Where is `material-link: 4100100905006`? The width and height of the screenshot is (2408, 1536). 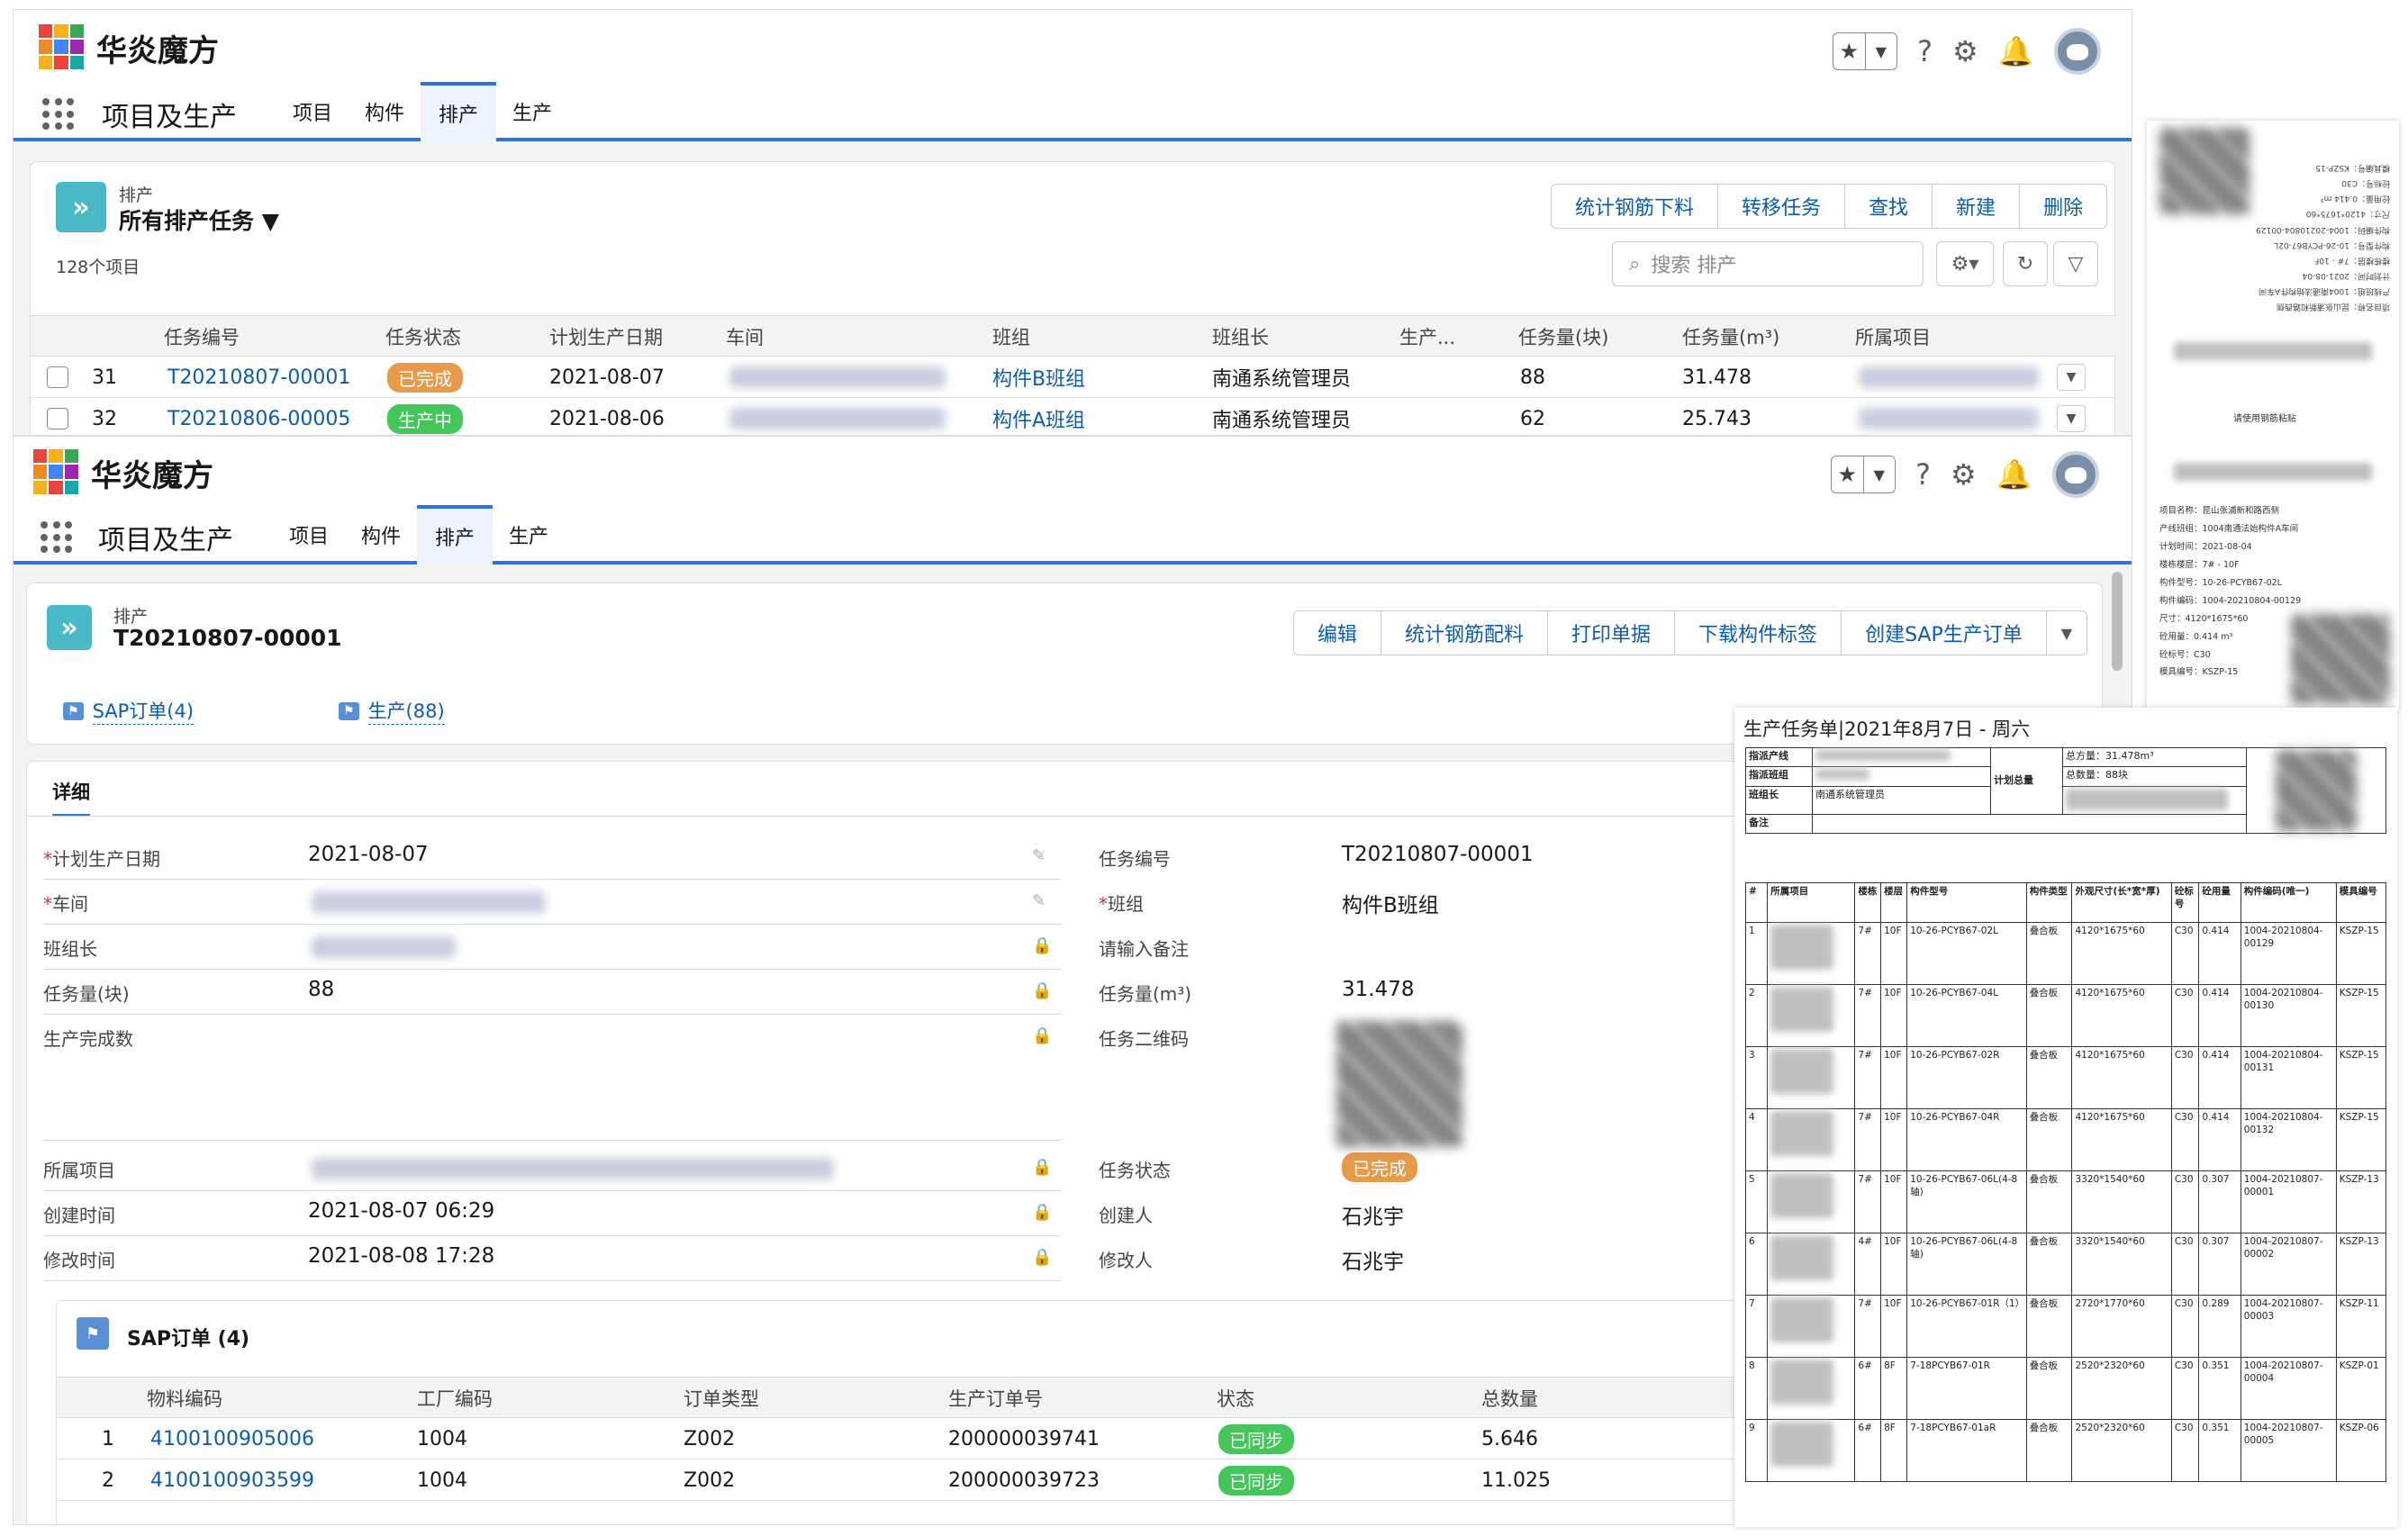
material-link: 4100100905006 is located at coordinates (232, 1438).